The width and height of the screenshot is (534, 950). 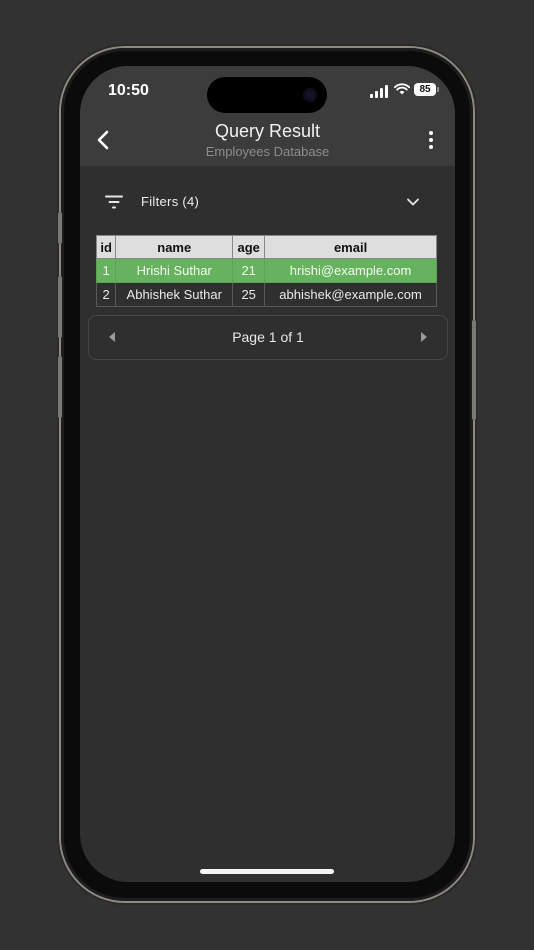 What do you see at coordinates (438, 89) in the screenshot?
I see `battery-nub` at bounding box center [438, 89].